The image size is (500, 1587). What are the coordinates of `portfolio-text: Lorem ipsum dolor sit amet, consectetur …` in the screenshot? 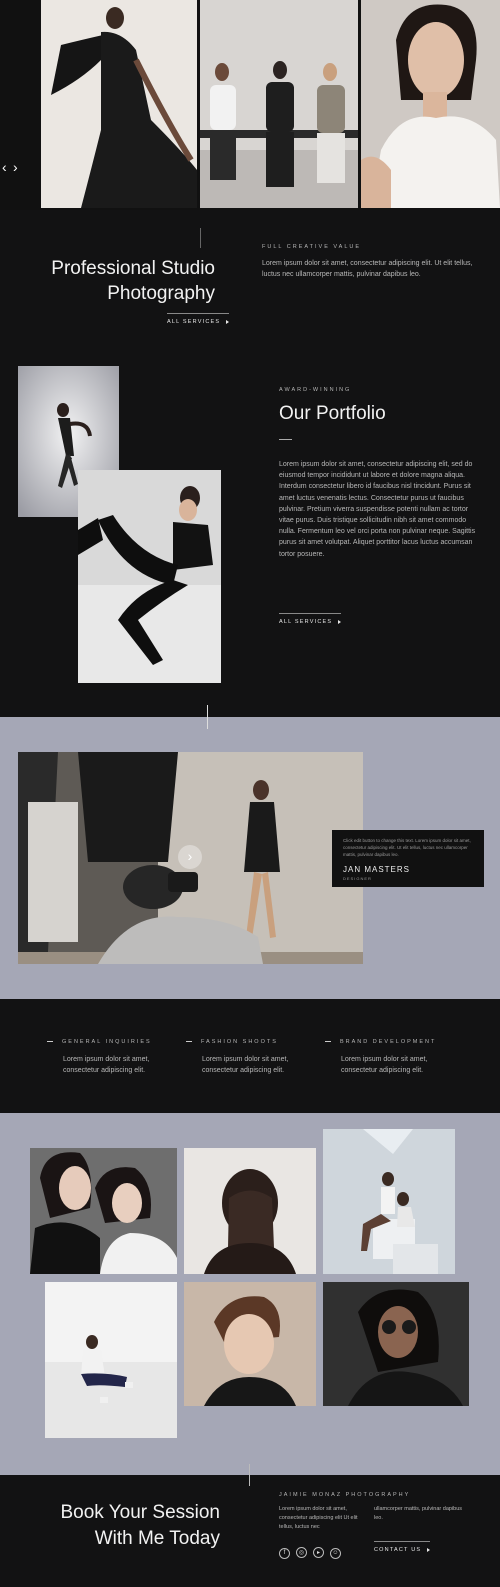 It's located at (377, 509).